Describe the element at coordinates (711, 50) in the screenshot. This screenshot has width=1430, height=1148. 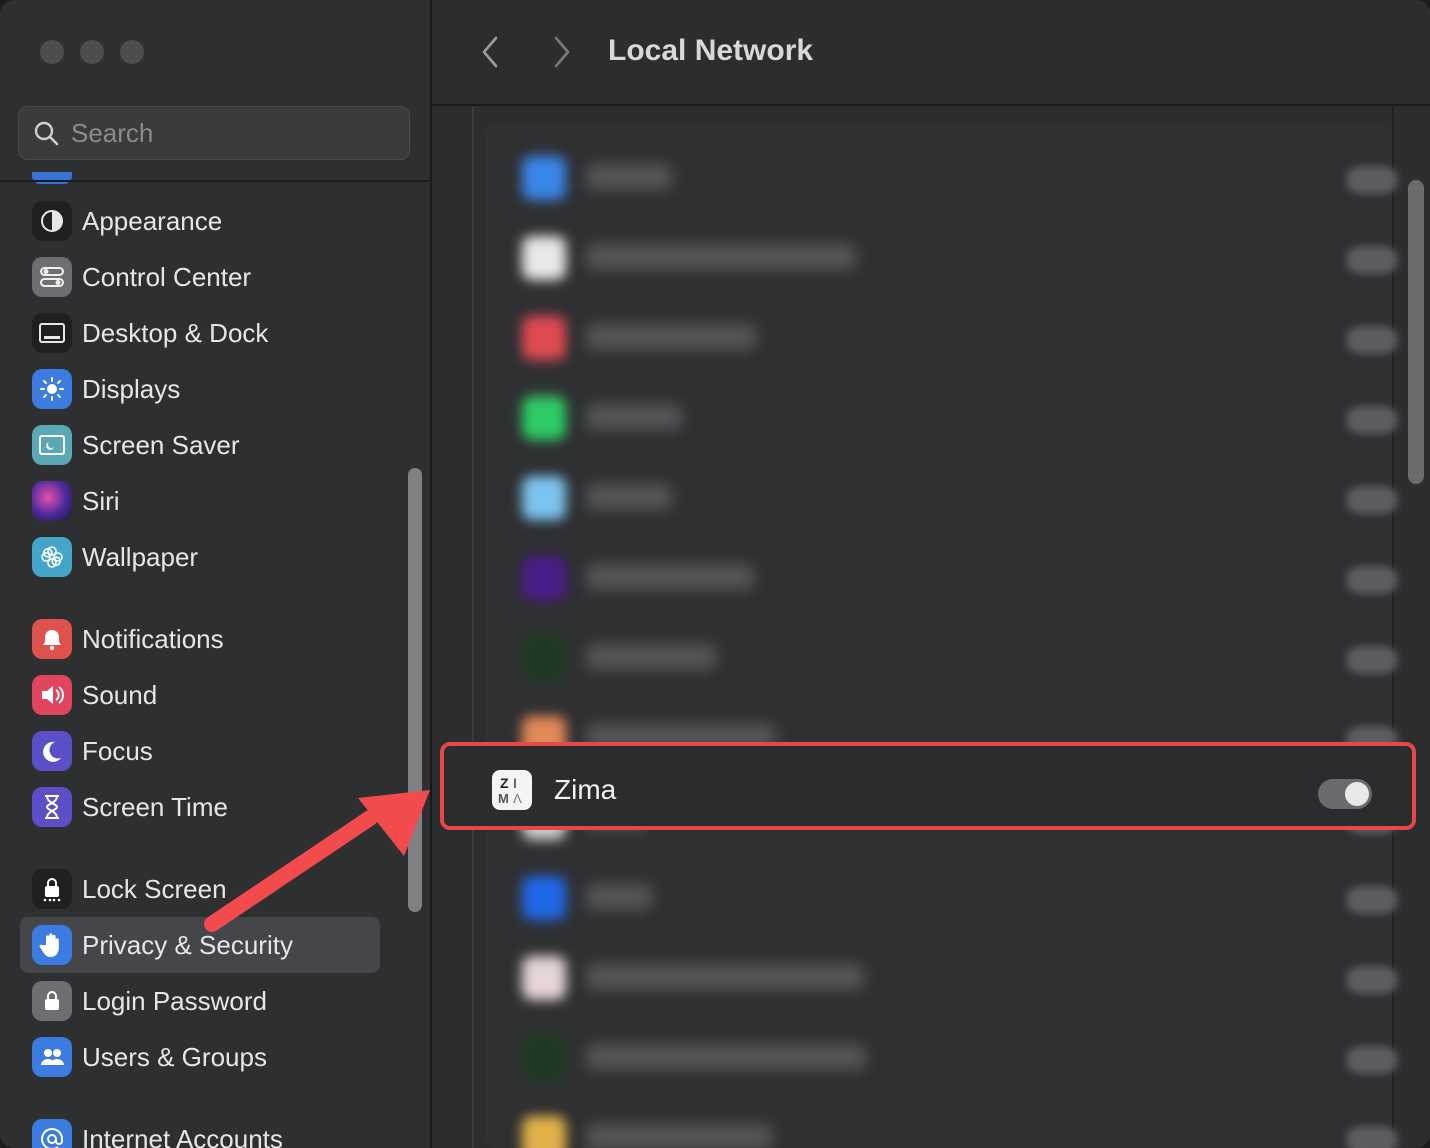
I see `page-title: Local Network` at that location.